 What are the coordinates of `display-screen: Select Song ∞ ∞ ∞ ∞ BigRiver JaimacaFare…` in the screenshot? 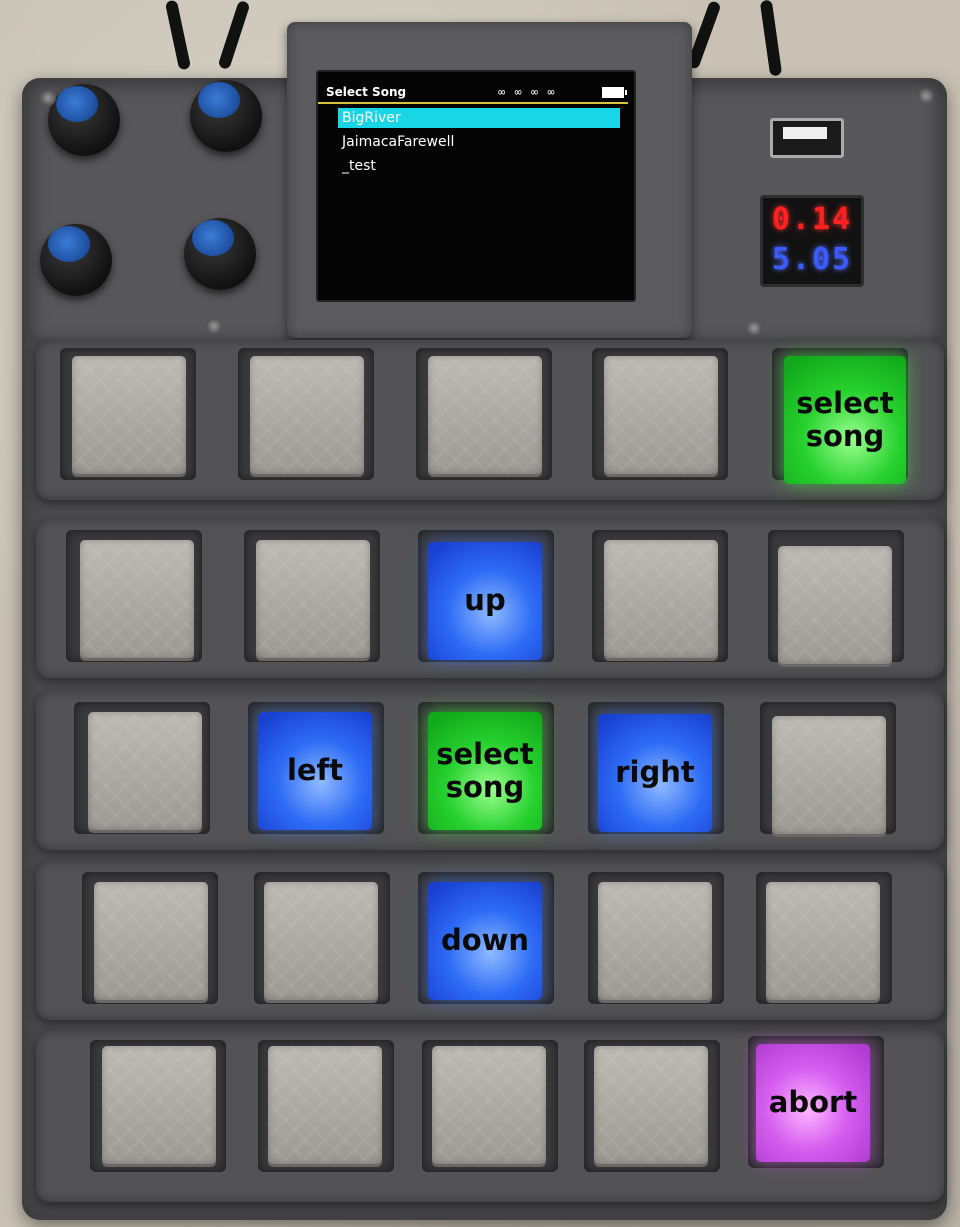 It's located at (476, 186).